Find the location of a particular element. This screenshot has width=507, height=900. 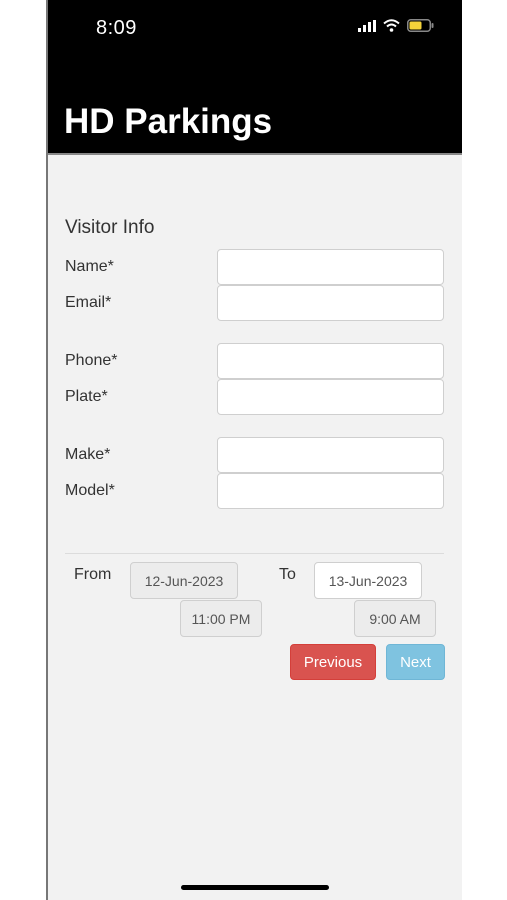

to-time-field: 9:00 AM is located at coordinates (395, 618).